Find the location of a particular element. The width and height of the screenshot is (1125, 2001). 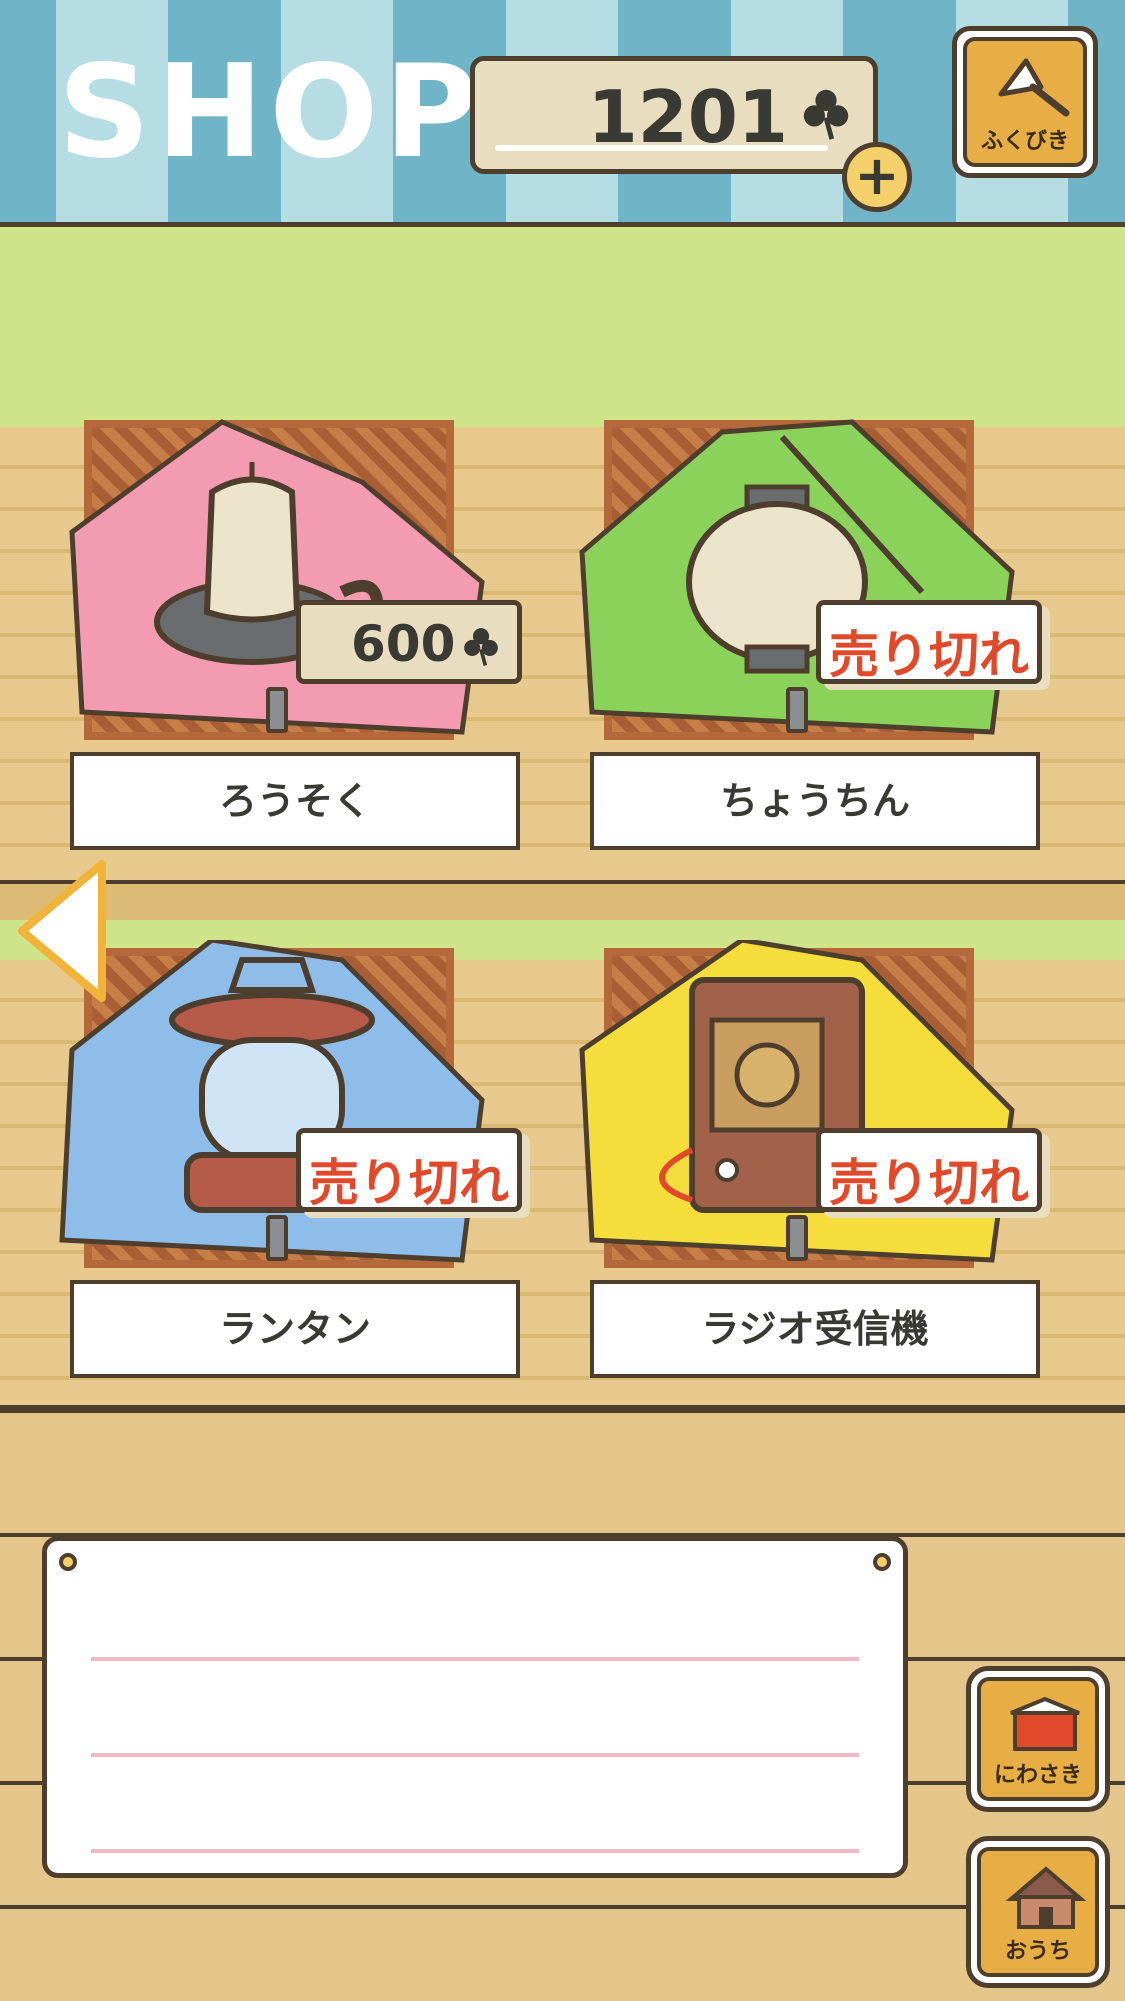

shelf-divider is located at coordinates (562, 1409).